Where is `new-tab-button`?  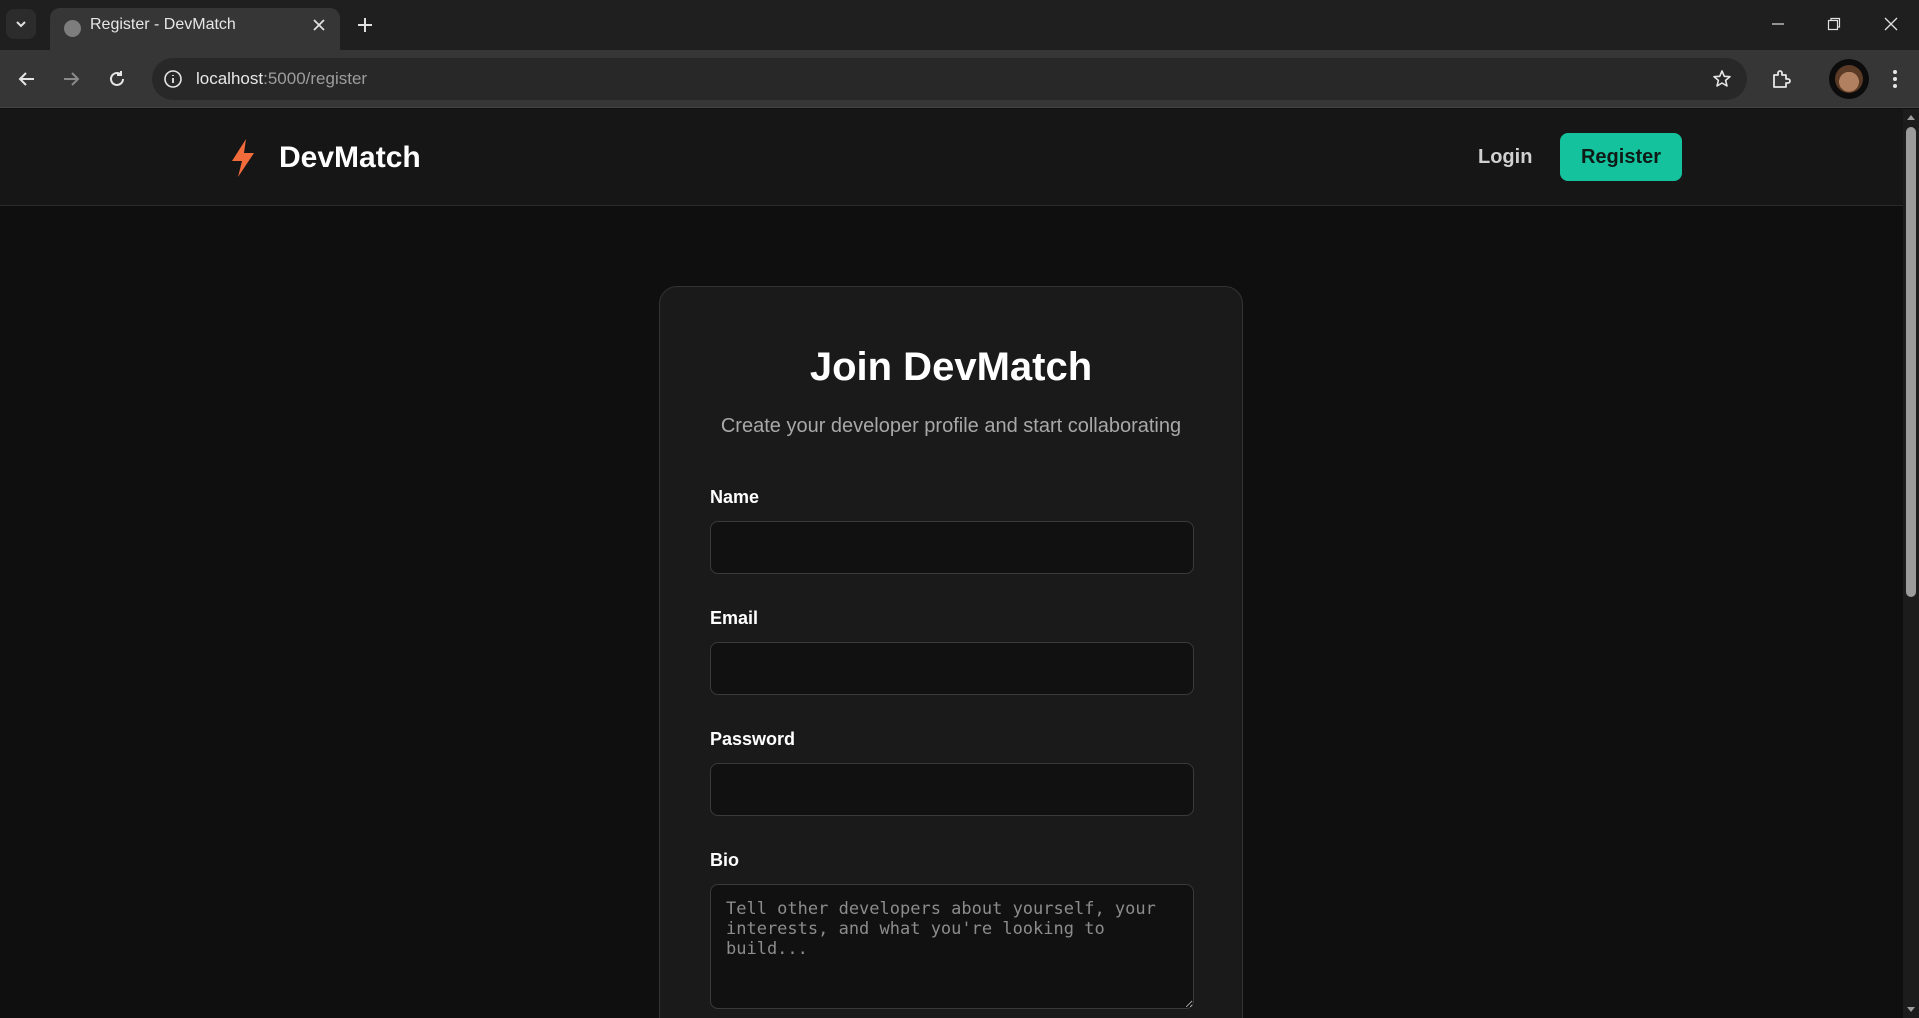
new-tab-button is located at coordinates (365, 25).